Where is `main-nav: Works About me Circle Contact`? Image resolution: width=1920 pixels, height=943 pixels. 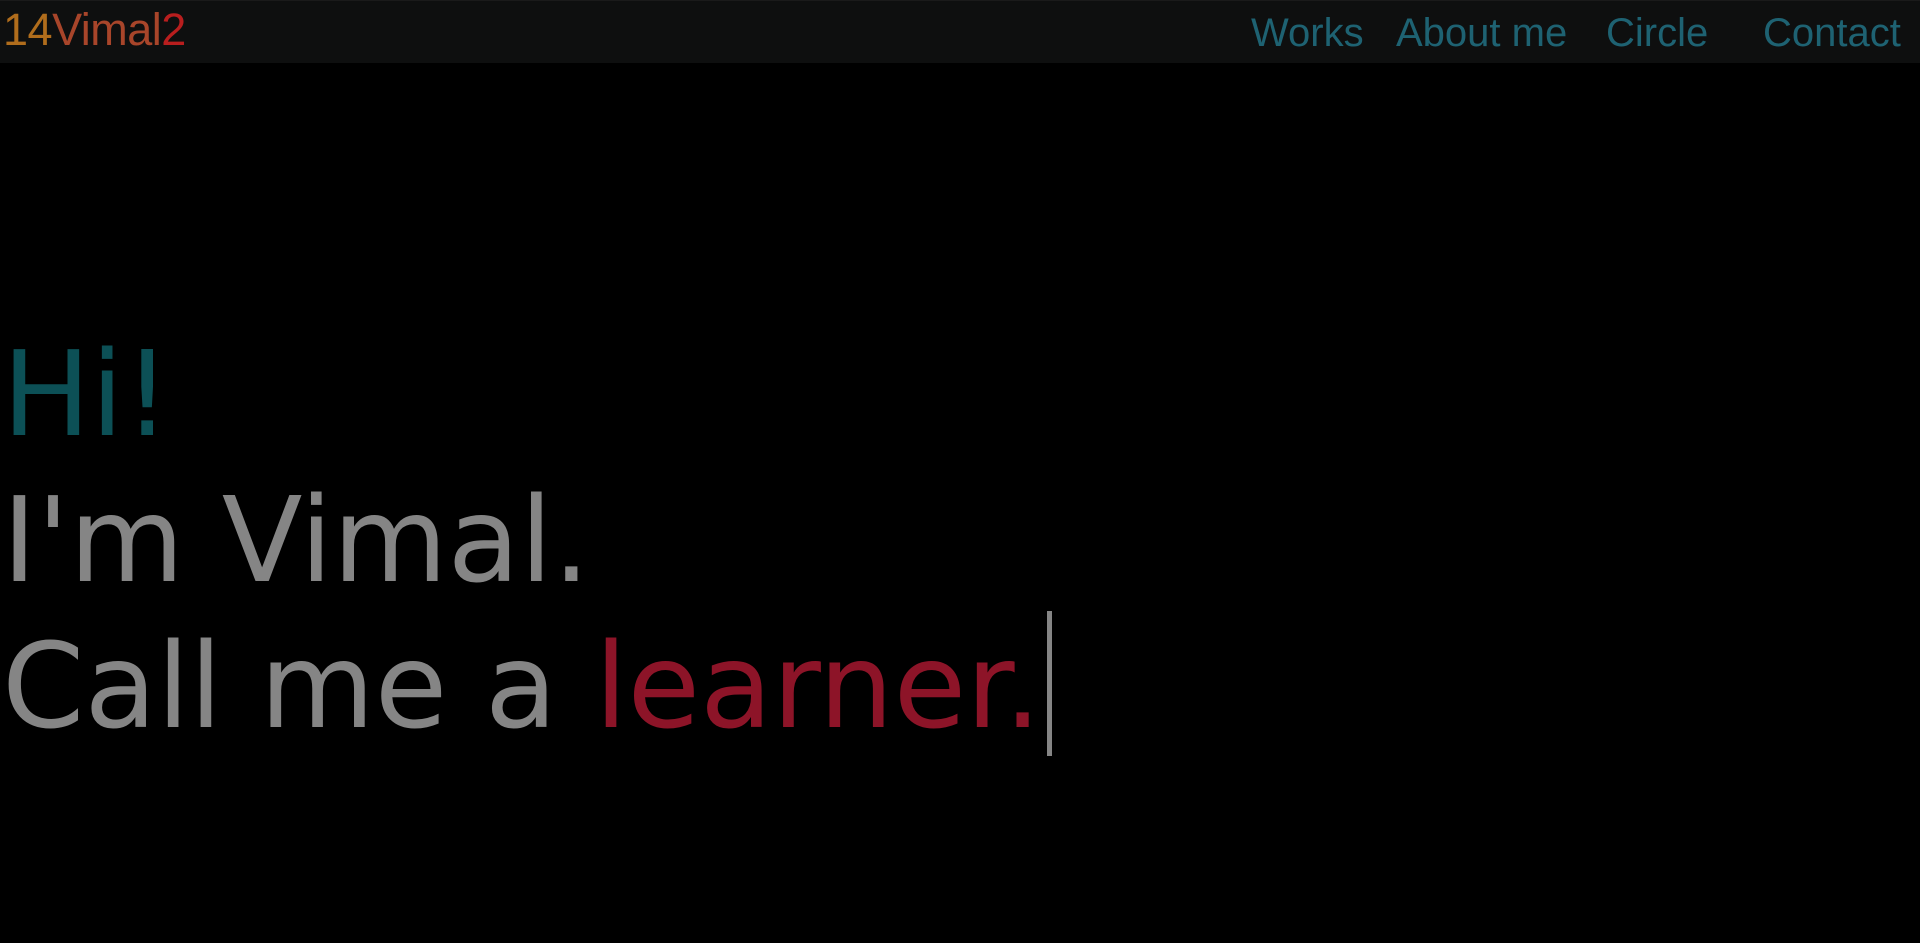 main-nav: Works About me Circle Contact is located at coordinates (960, 33).